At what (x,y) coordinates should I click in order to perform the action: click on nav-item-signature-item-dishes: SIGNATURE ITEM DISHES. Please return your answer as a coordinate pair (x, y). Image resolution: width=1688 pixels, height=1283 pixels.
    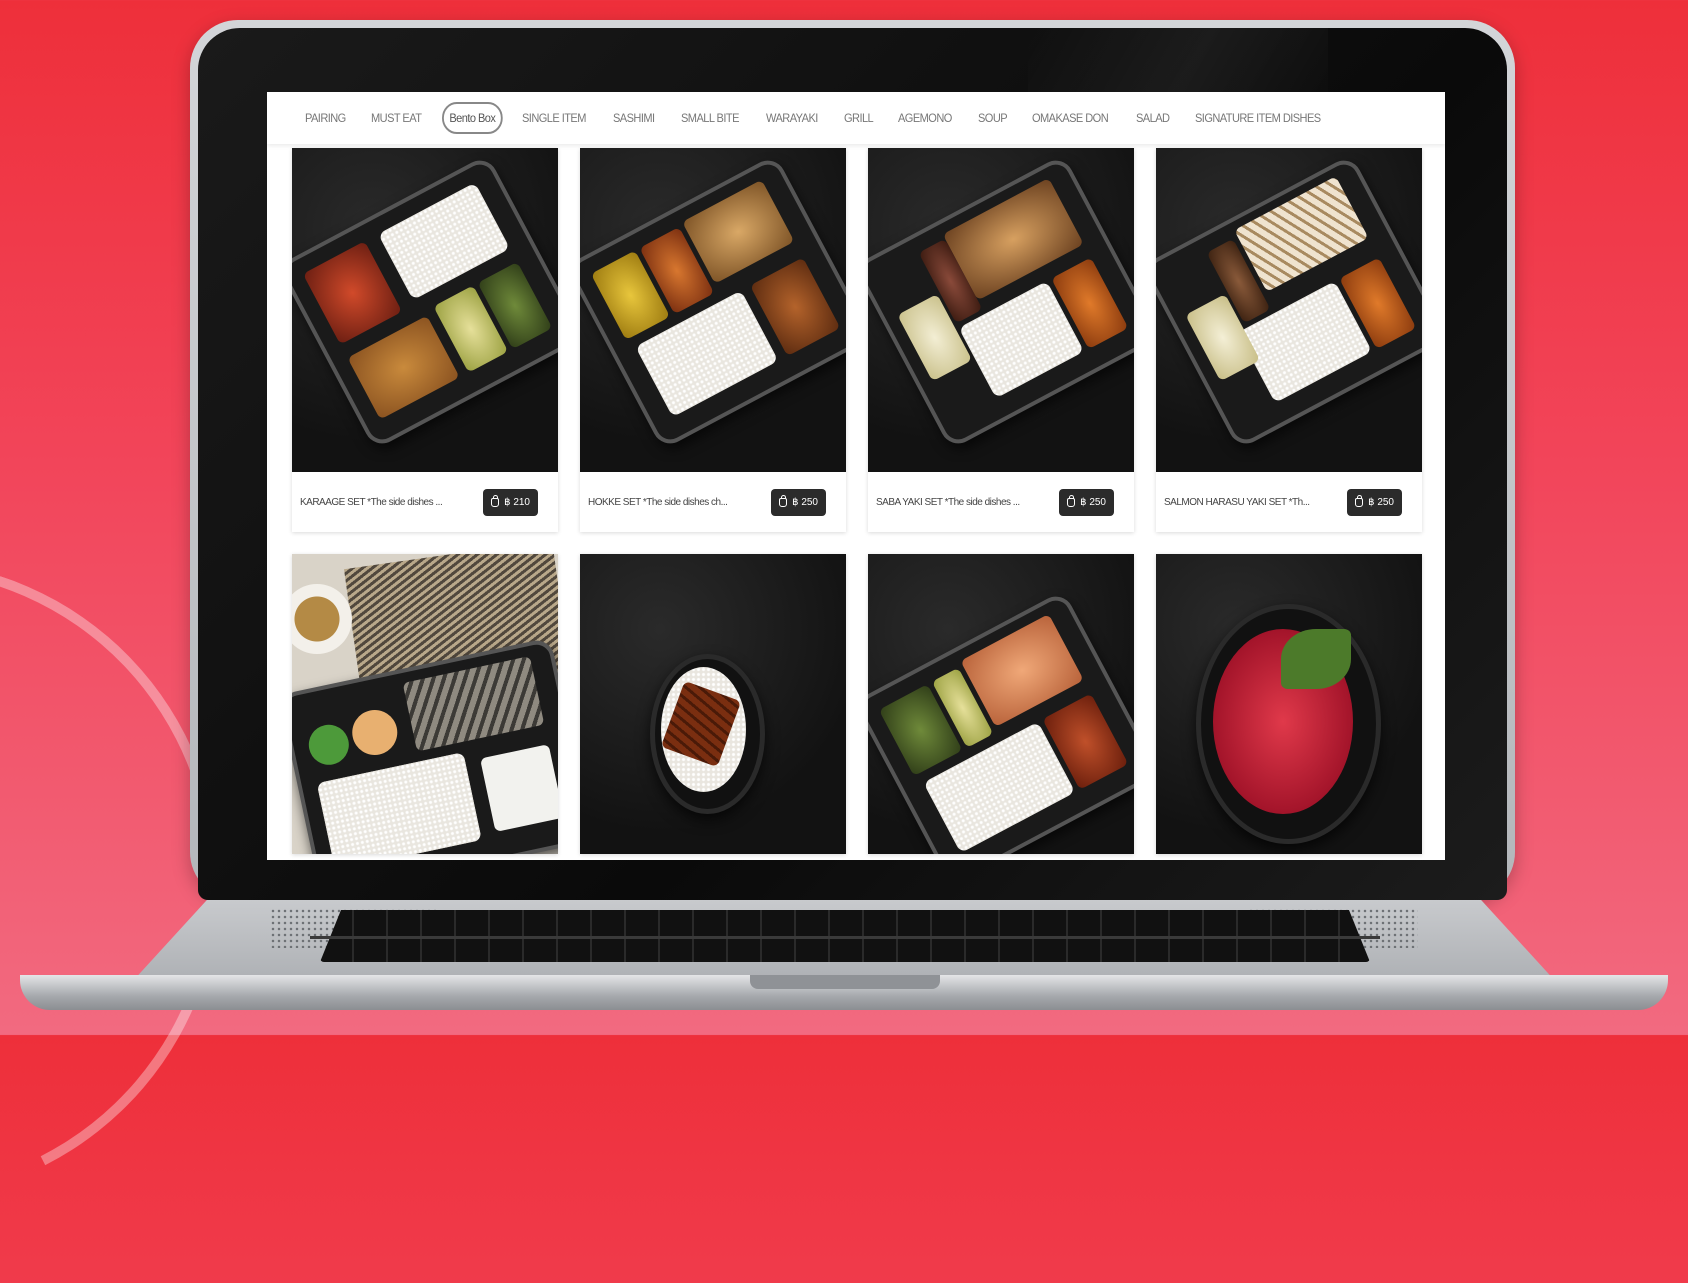
    Looking at the image, I should click on (1258, 118).